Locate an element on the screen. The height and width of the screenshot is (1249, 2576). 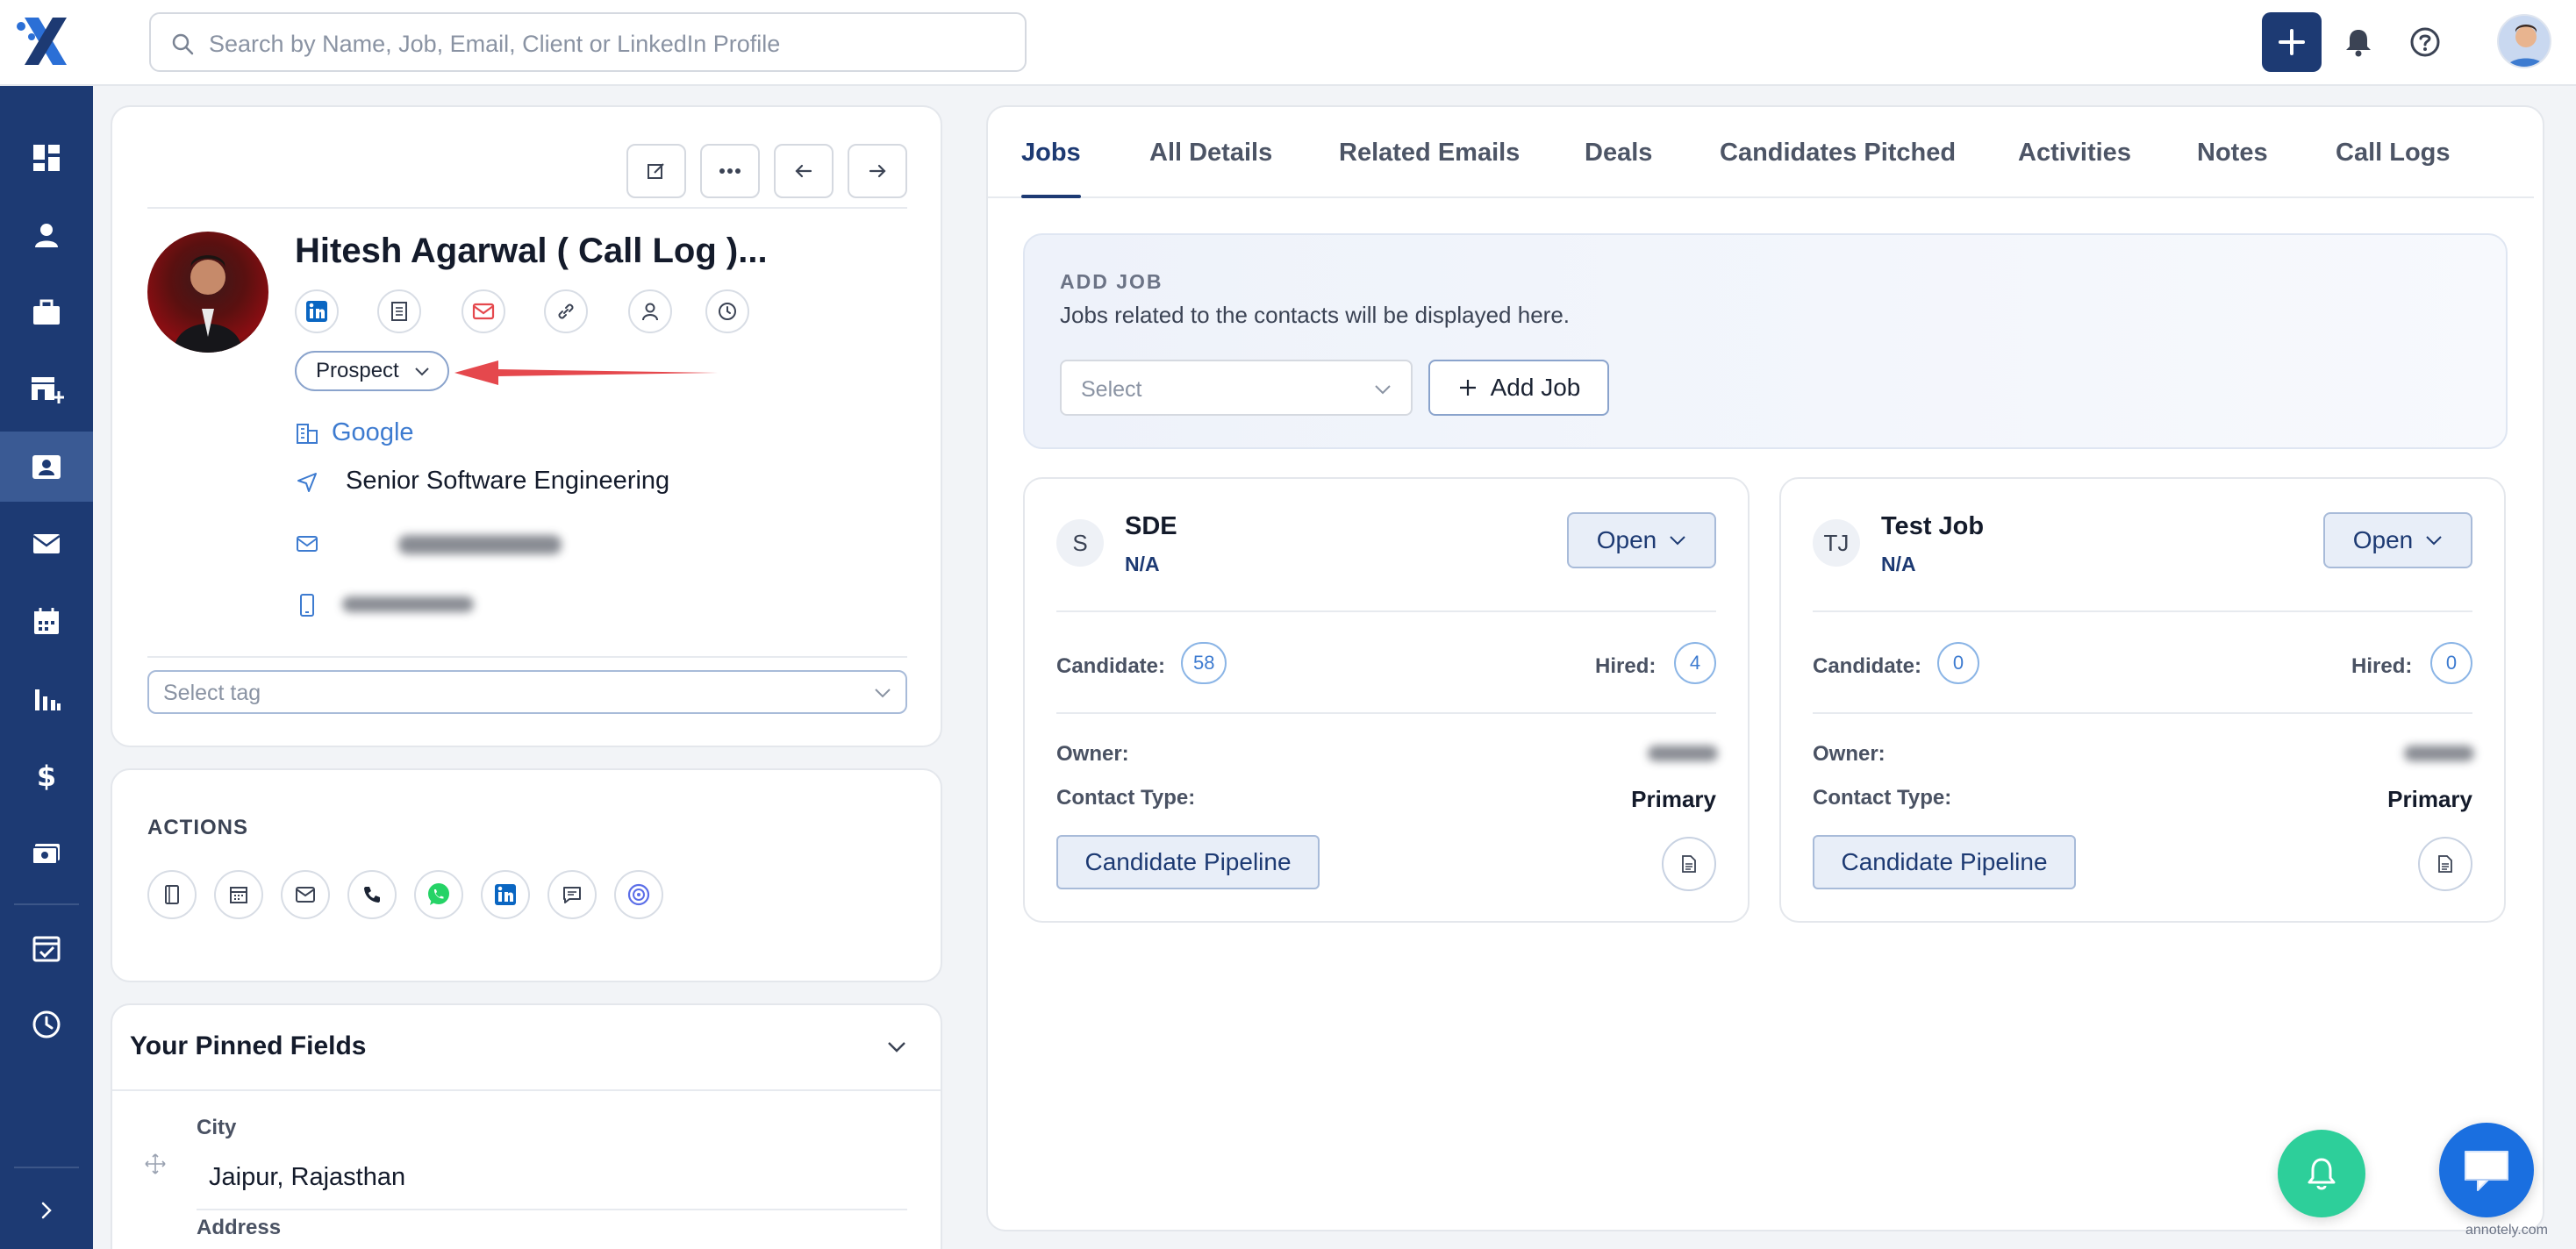
action-email-button is located at coordinates (305, 894).